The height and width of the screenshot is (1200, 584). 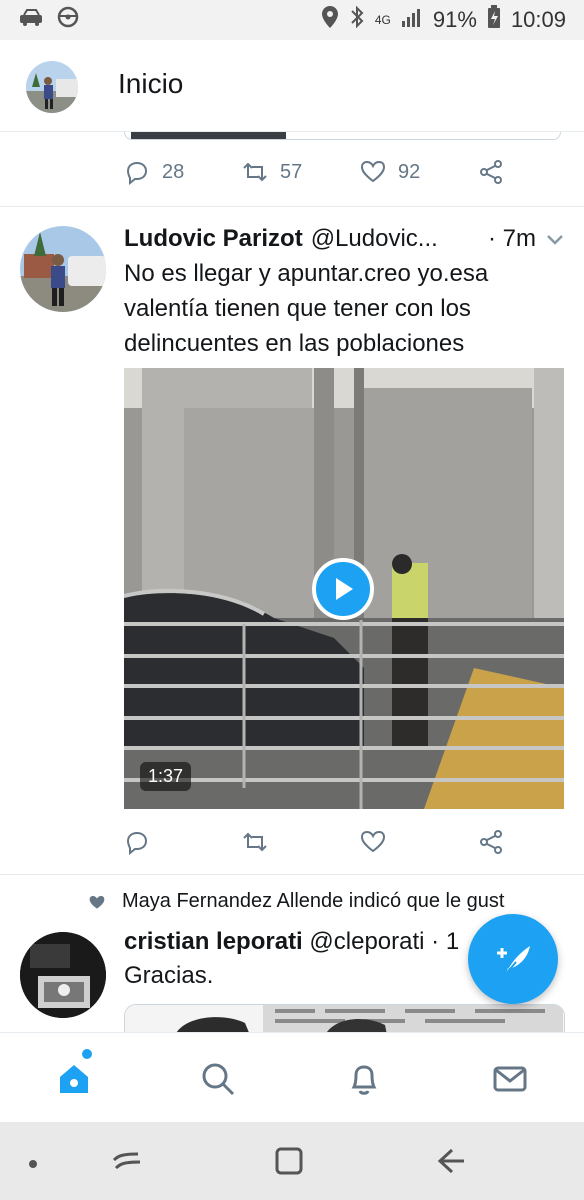 I want to click on nav-search, so click(x=218, y=1079).